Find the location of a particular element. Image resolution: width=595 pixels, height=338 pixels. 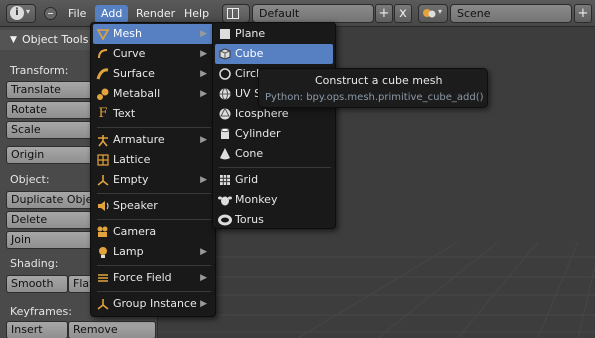

editor-type-button: i ▾ is located at coordinates (21, 13).